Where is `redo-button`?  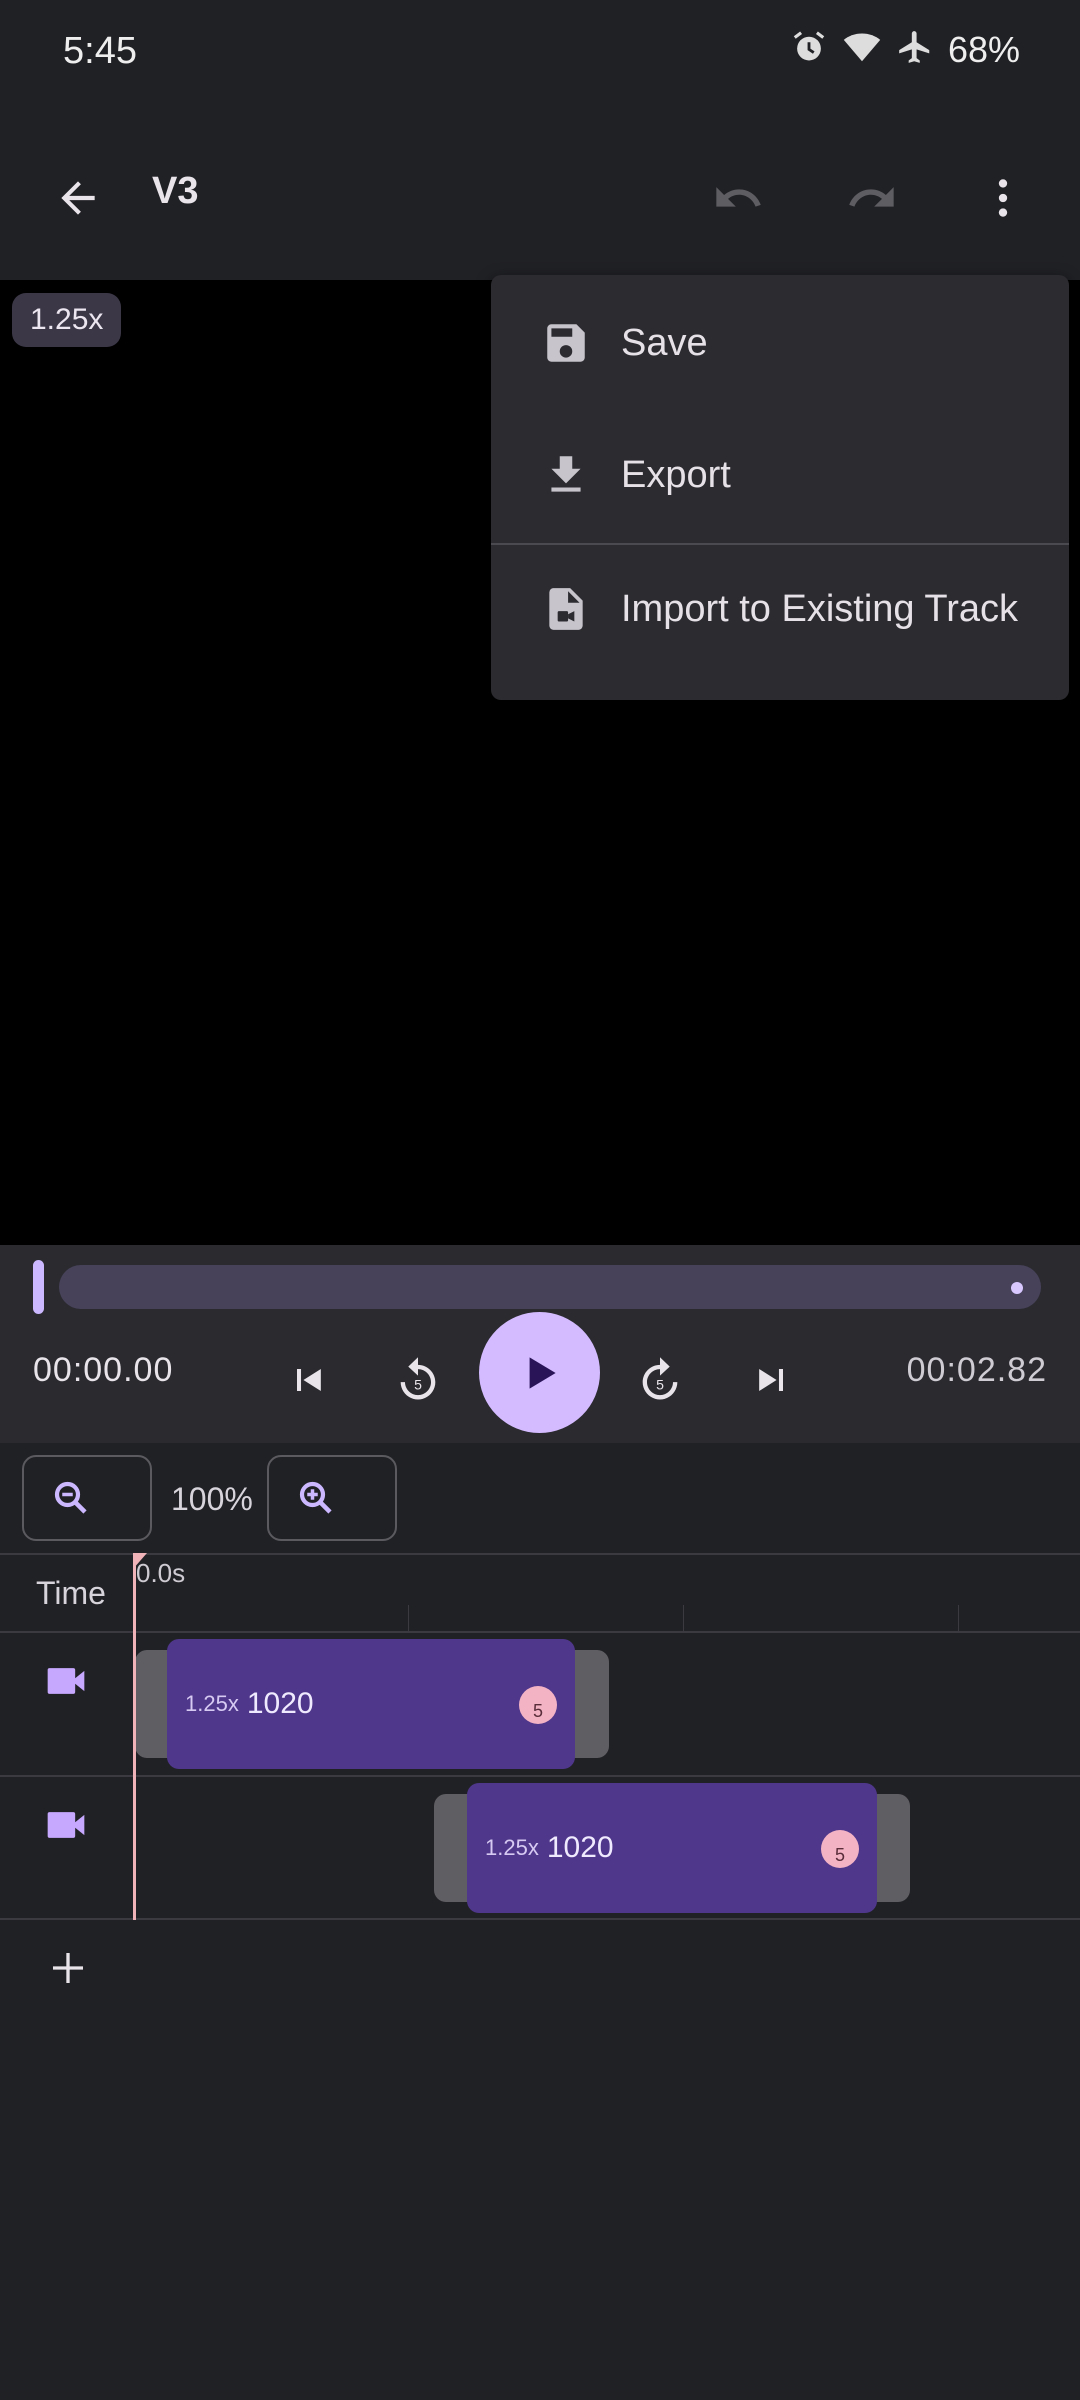
redo-button is located at coordinates (872, 198).